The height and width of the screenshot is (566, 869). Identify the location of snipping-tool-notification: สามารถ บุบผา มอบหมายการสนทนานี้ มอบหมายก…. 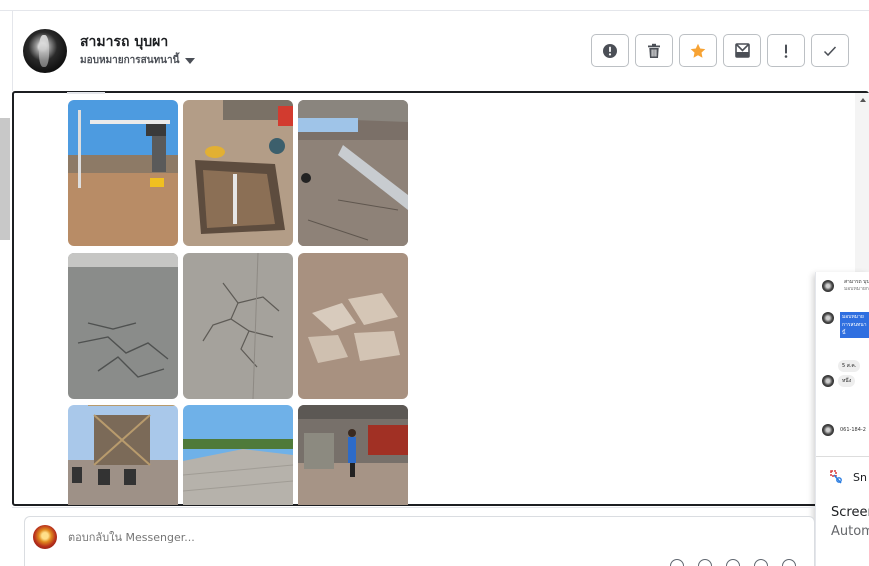
(842, 419).